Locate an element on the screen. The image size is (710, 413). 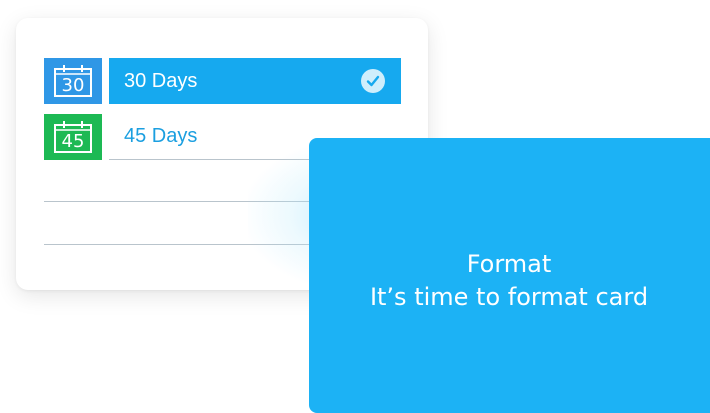
option-label: 45 Days is located at coordinates (161, 136).